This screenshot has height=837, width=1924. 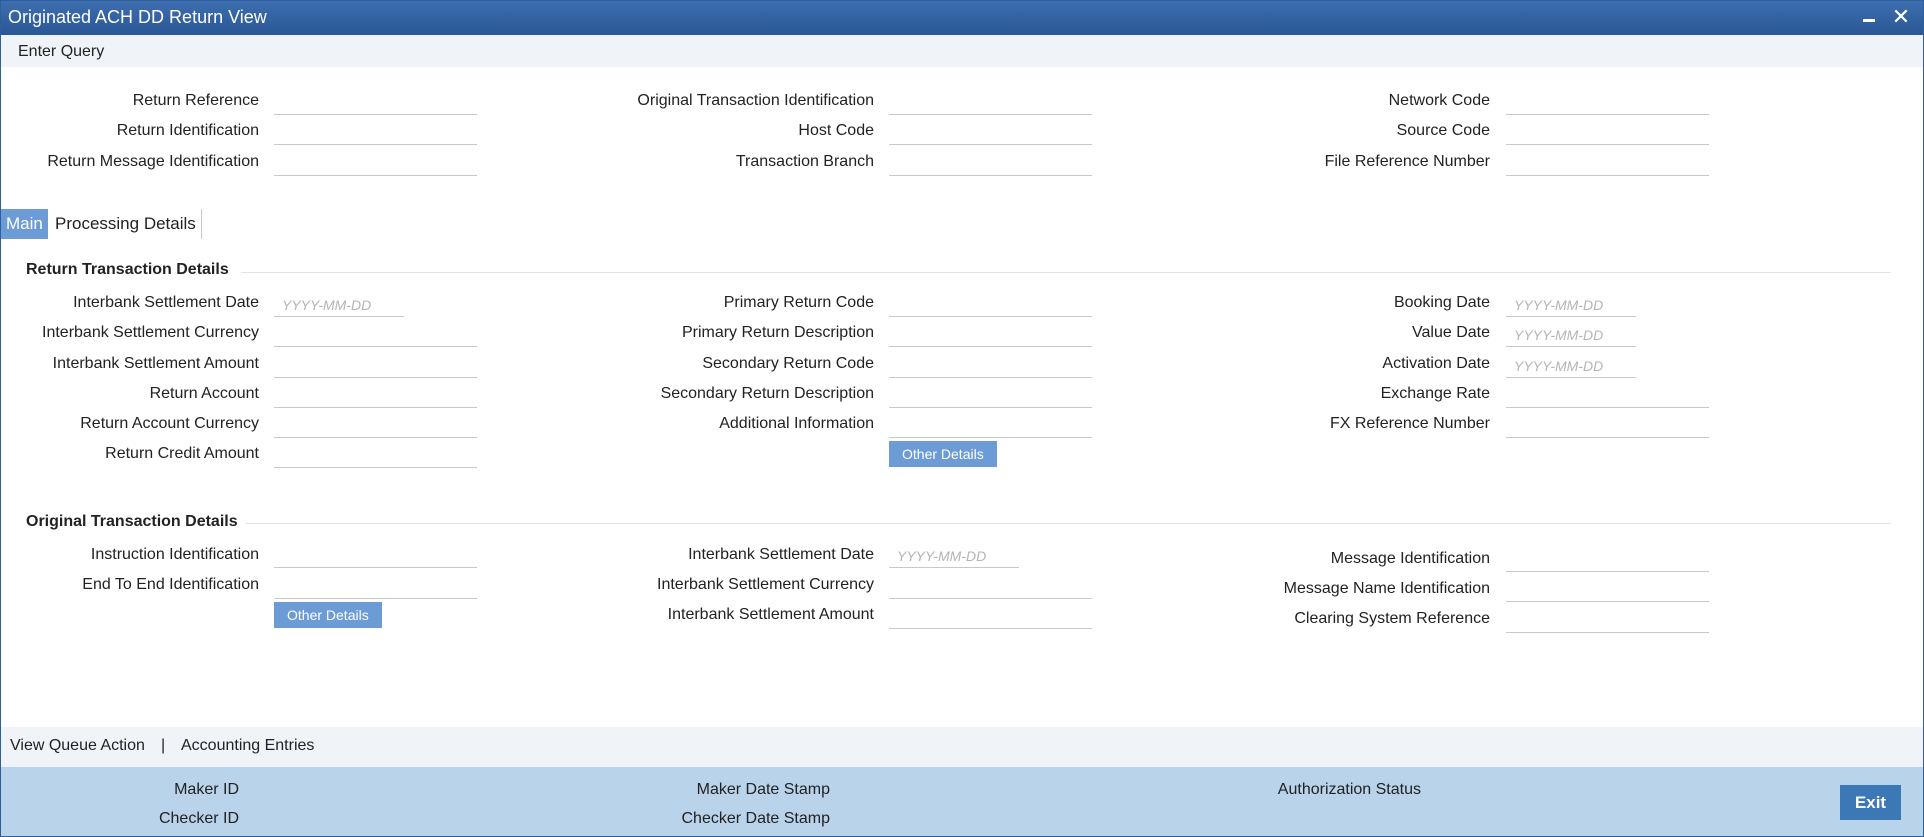 What do you see at coordinates (962, 51) in the screenshot?
I see `toolbar: Enter Query` at bounding box center [962, 51].